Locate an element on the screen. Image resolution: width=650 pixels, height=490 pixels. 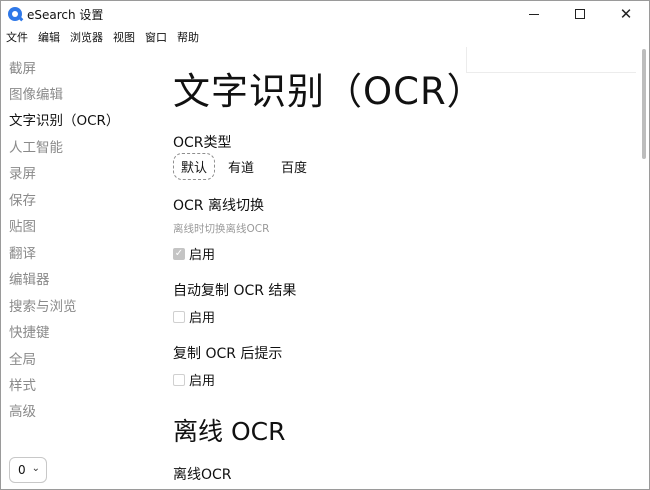
sidebar-item-screenshot: 截屏 is located at coordinates (22, 67).